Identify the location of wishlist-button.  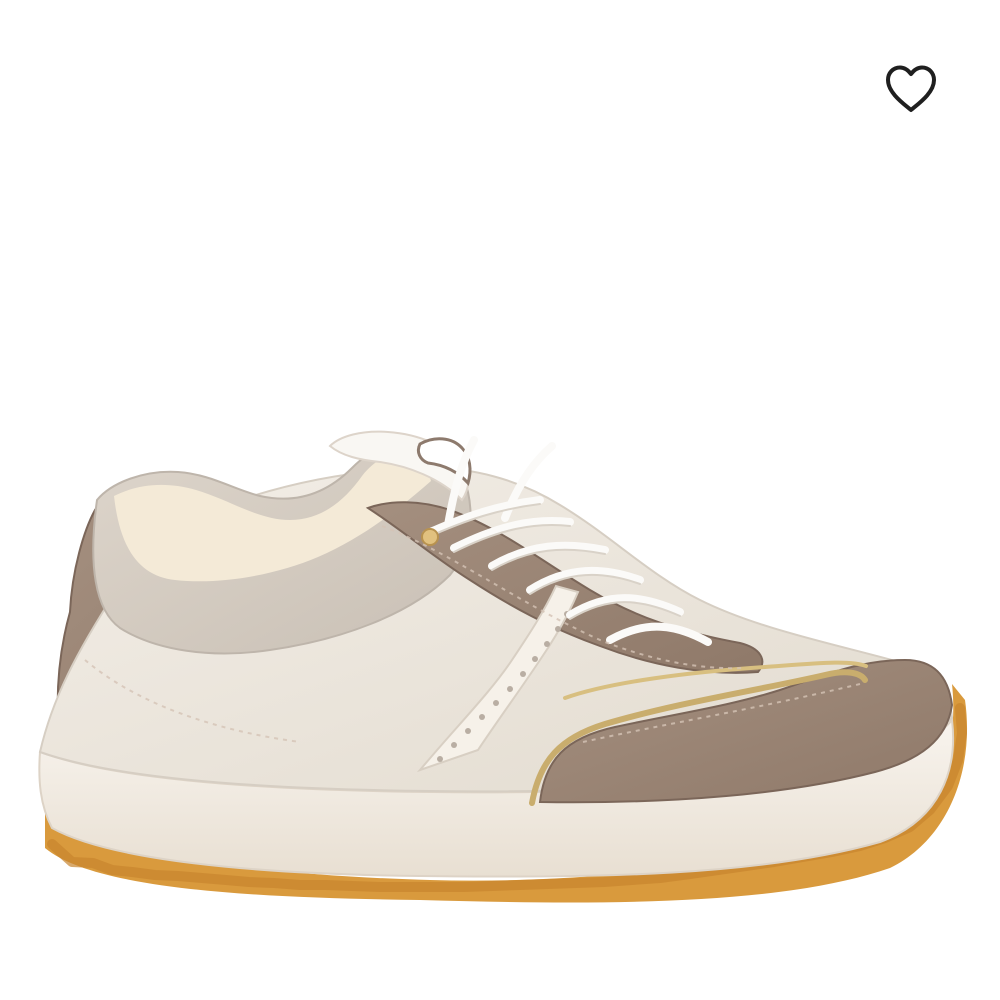
(911, 89).